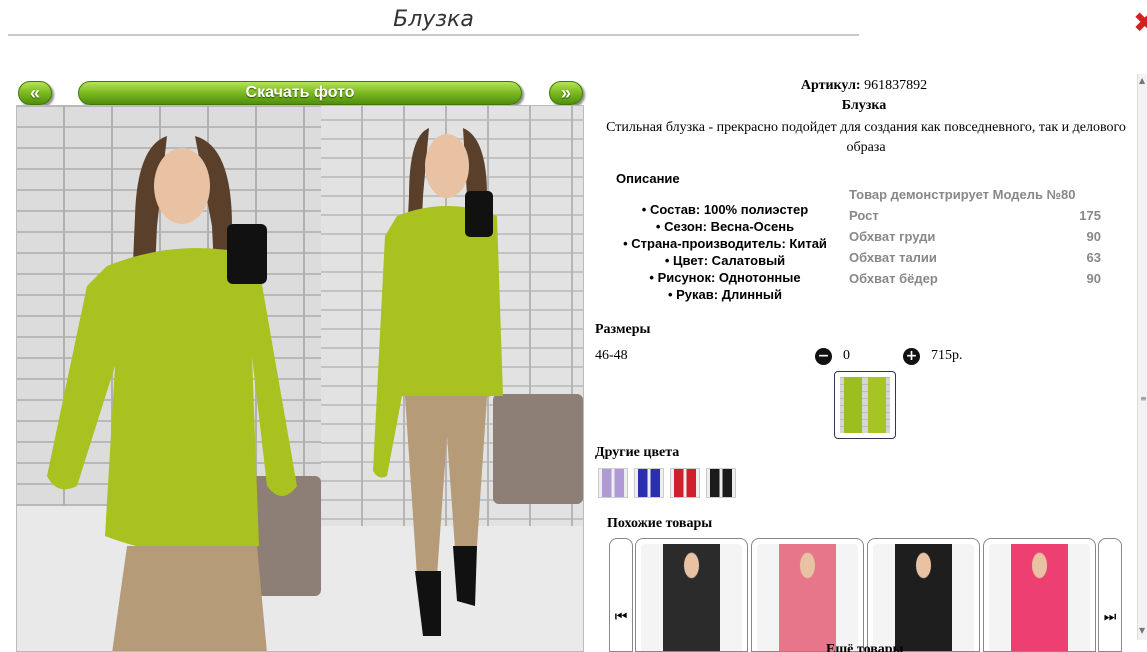 The width and height of the screenshot is (1147, 652). What do you see at coordinates (1143, 398) in the screenshot?
I see `scroll-grip-icon: ≡` at bounding box center [1143, 398].